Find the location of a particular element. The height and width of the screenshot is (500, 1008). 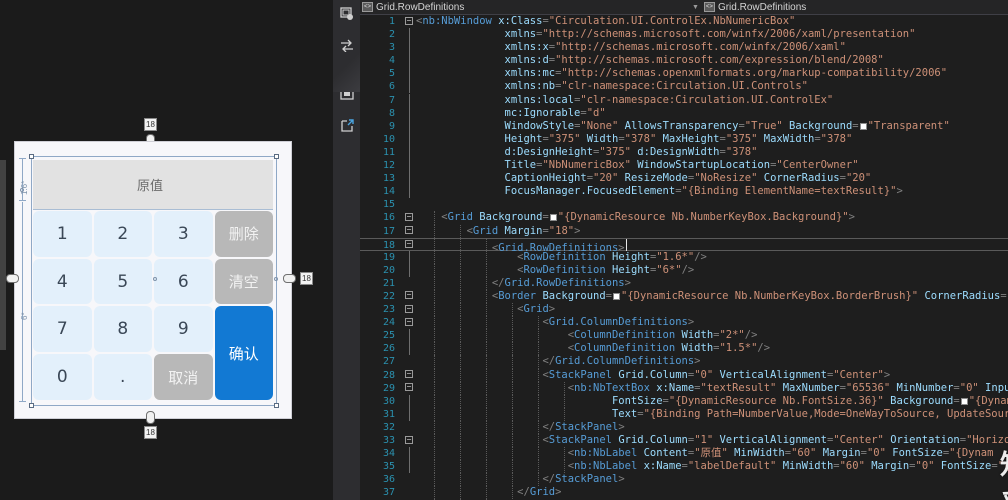

keypad-key: 确认 is located at coordinates (243, 353).